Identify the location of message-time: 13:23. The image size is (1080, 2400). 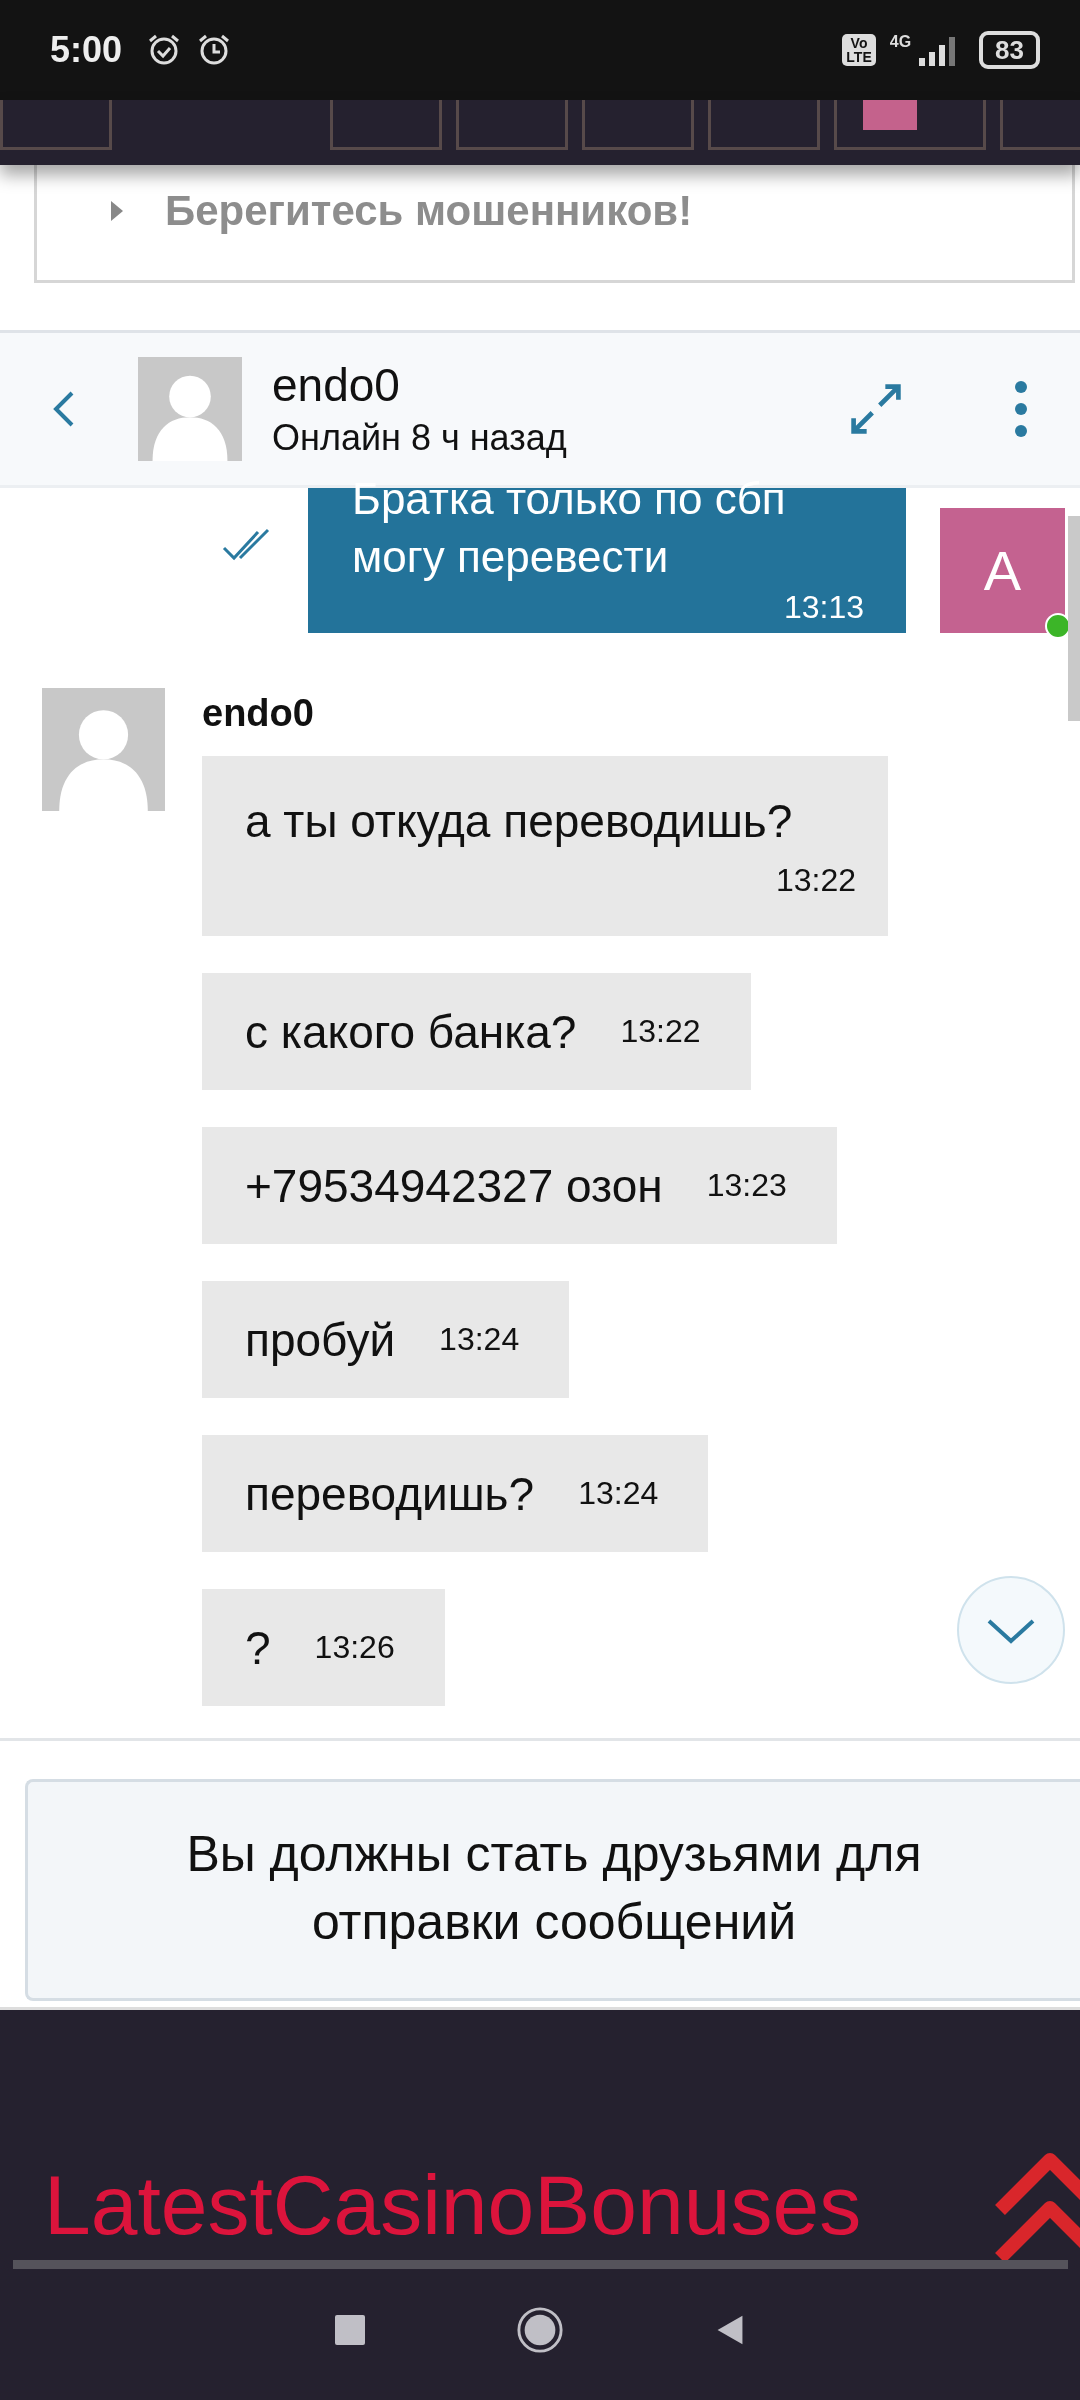
(746, 1185).